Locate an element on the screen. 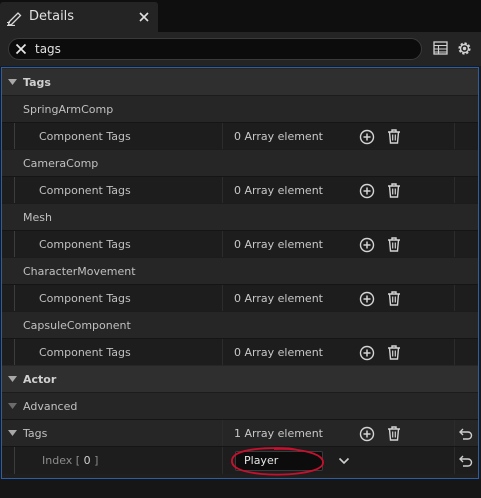 The width and height of the screenshot is (481, 498). search-box is located at coordinates (215, 49).